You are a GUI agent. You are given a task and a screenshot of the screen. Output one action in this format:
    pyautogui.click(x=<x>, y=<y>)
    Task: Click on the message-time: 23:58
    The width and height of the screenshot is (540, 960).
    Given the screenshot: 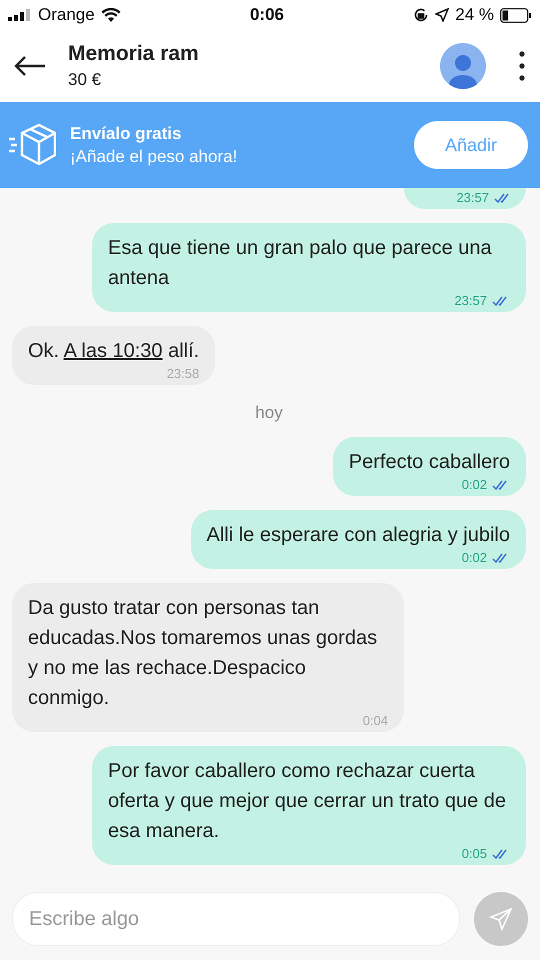 What is the action you would take?
    pyautogui.click(x=183, y=373)
    